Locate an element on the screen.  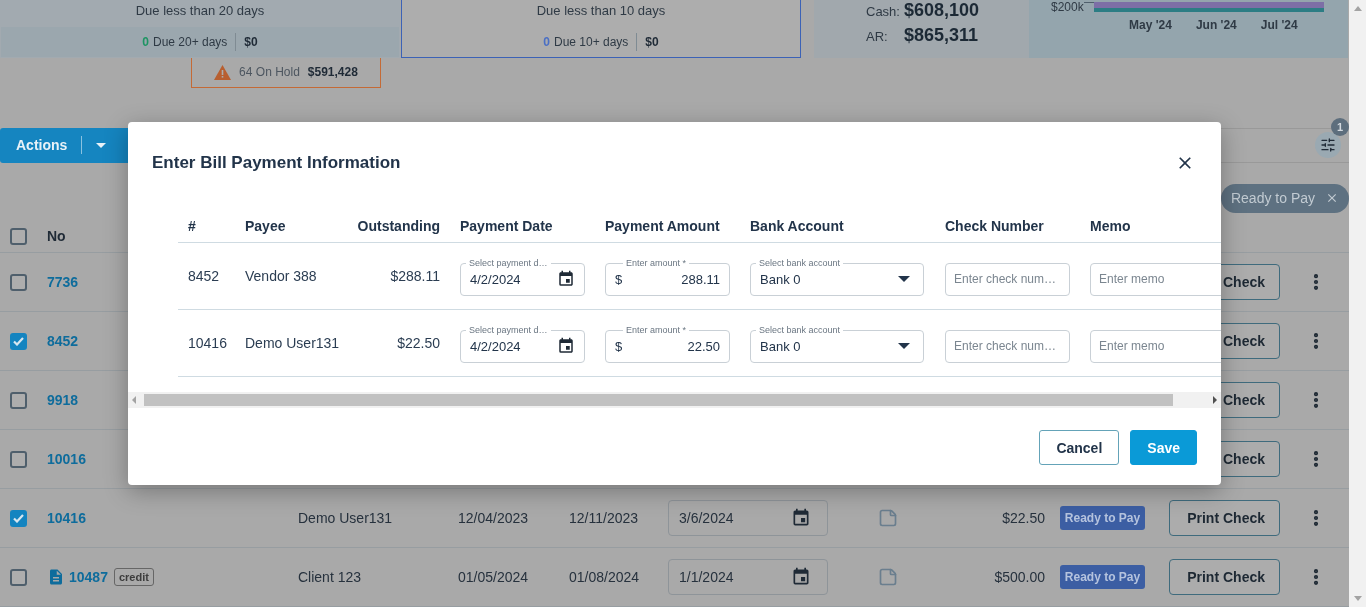
summary-card: Due less than 10 days 0 Due 10+ days $0 is located at coordinates (601, 29).